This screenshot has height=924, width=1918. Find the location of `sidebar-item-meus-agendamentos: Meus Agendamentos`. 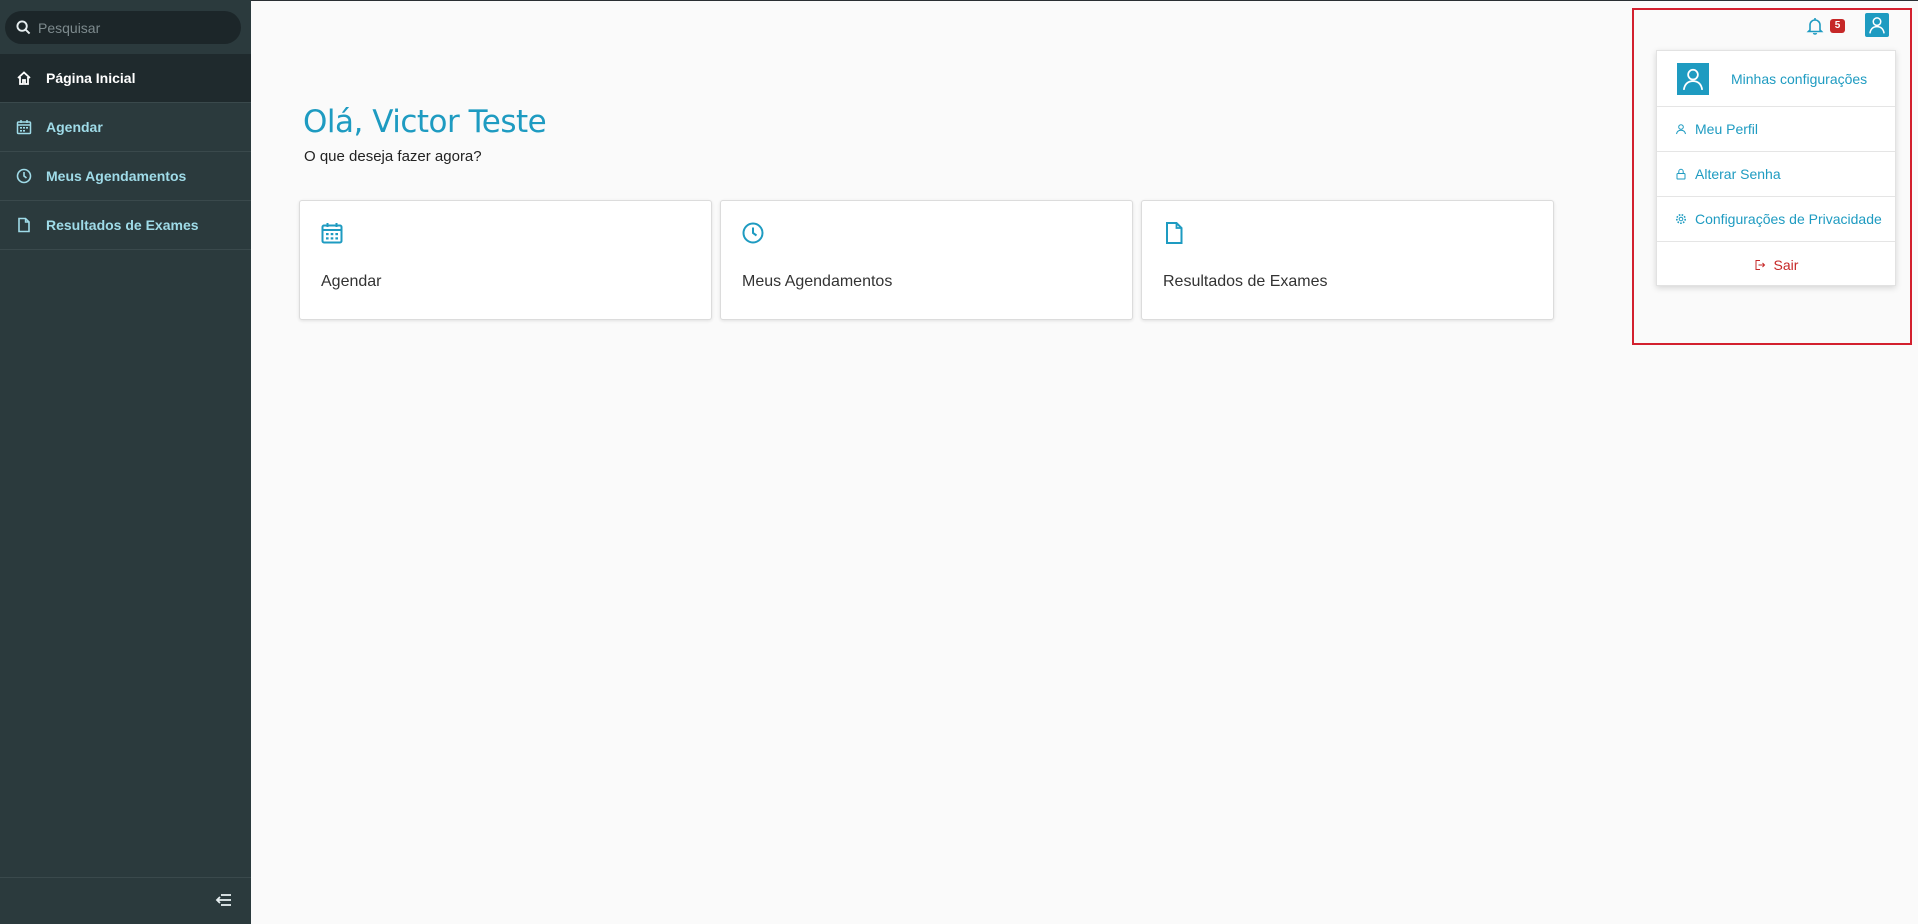

sidebar-item-meus-agendamentos: Meus Agendamentos is located at coordinates (125, 176).